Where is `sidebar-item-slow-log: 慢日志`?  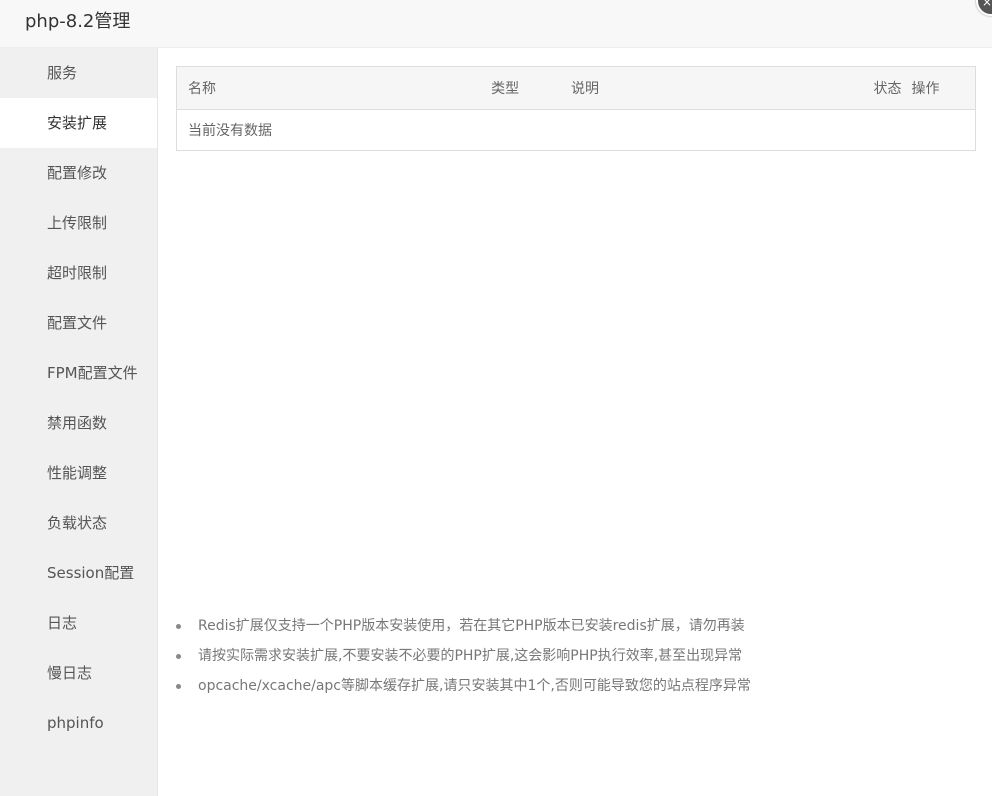
sidebar-item-slow-log: 慢日志 is located at coordinates (78, 673).